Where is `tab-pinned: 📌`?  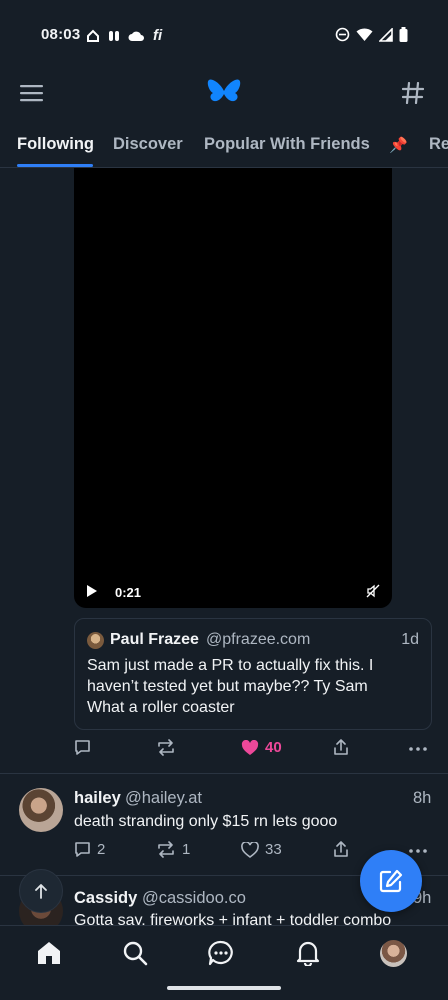 tab-pinned: 📌 is located at coordinates (398, 145).